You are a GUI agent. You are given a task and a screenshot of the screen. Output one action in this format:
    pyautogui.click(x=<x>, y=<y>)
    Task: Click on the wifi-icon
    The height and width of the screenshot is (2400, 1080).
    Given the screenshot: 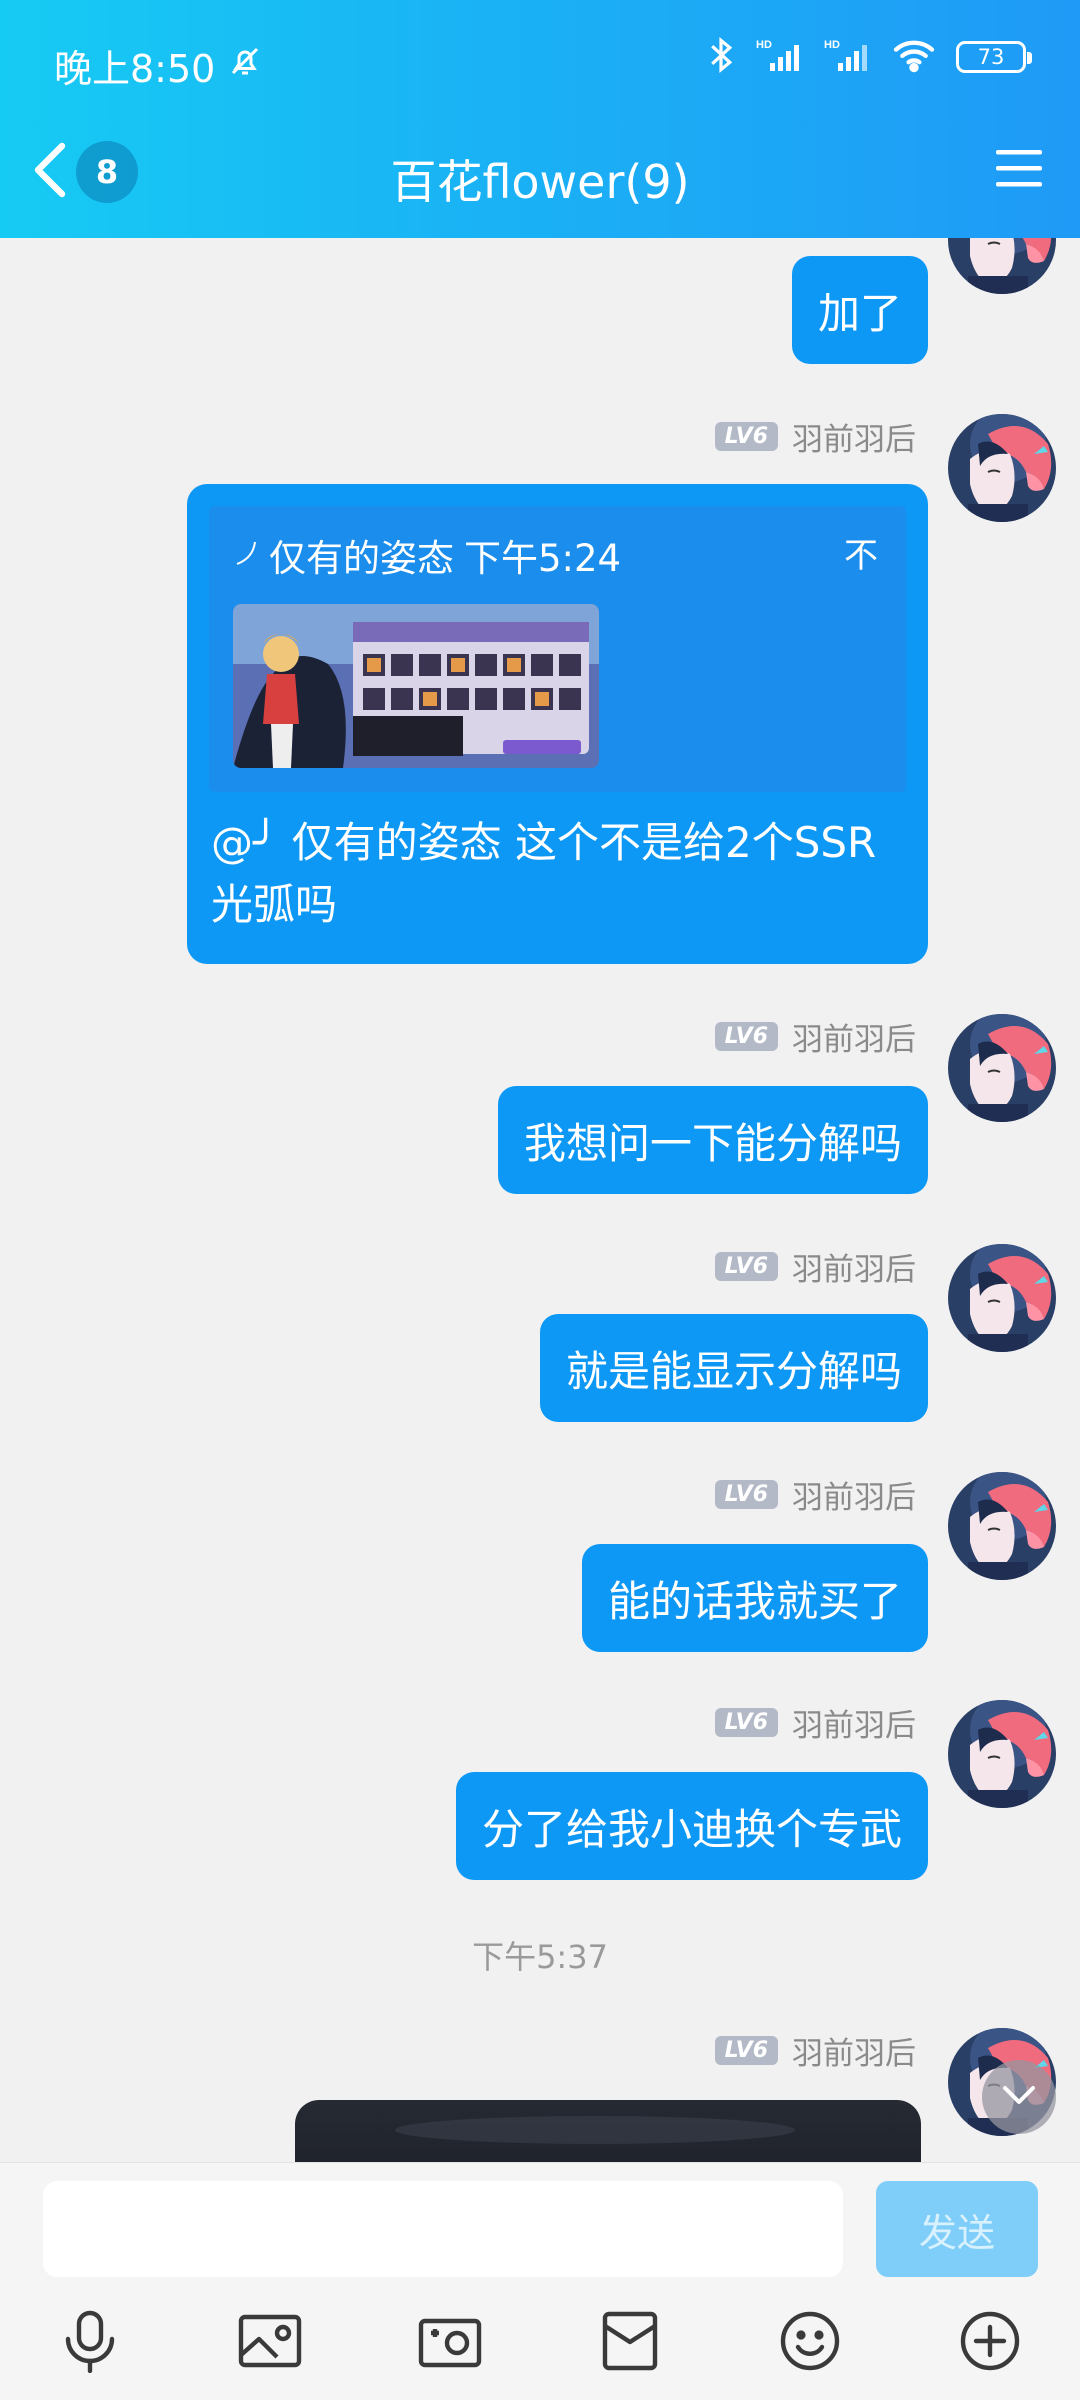 What is the action you would take?
    pyautogui.click(x=914, y=57)
    